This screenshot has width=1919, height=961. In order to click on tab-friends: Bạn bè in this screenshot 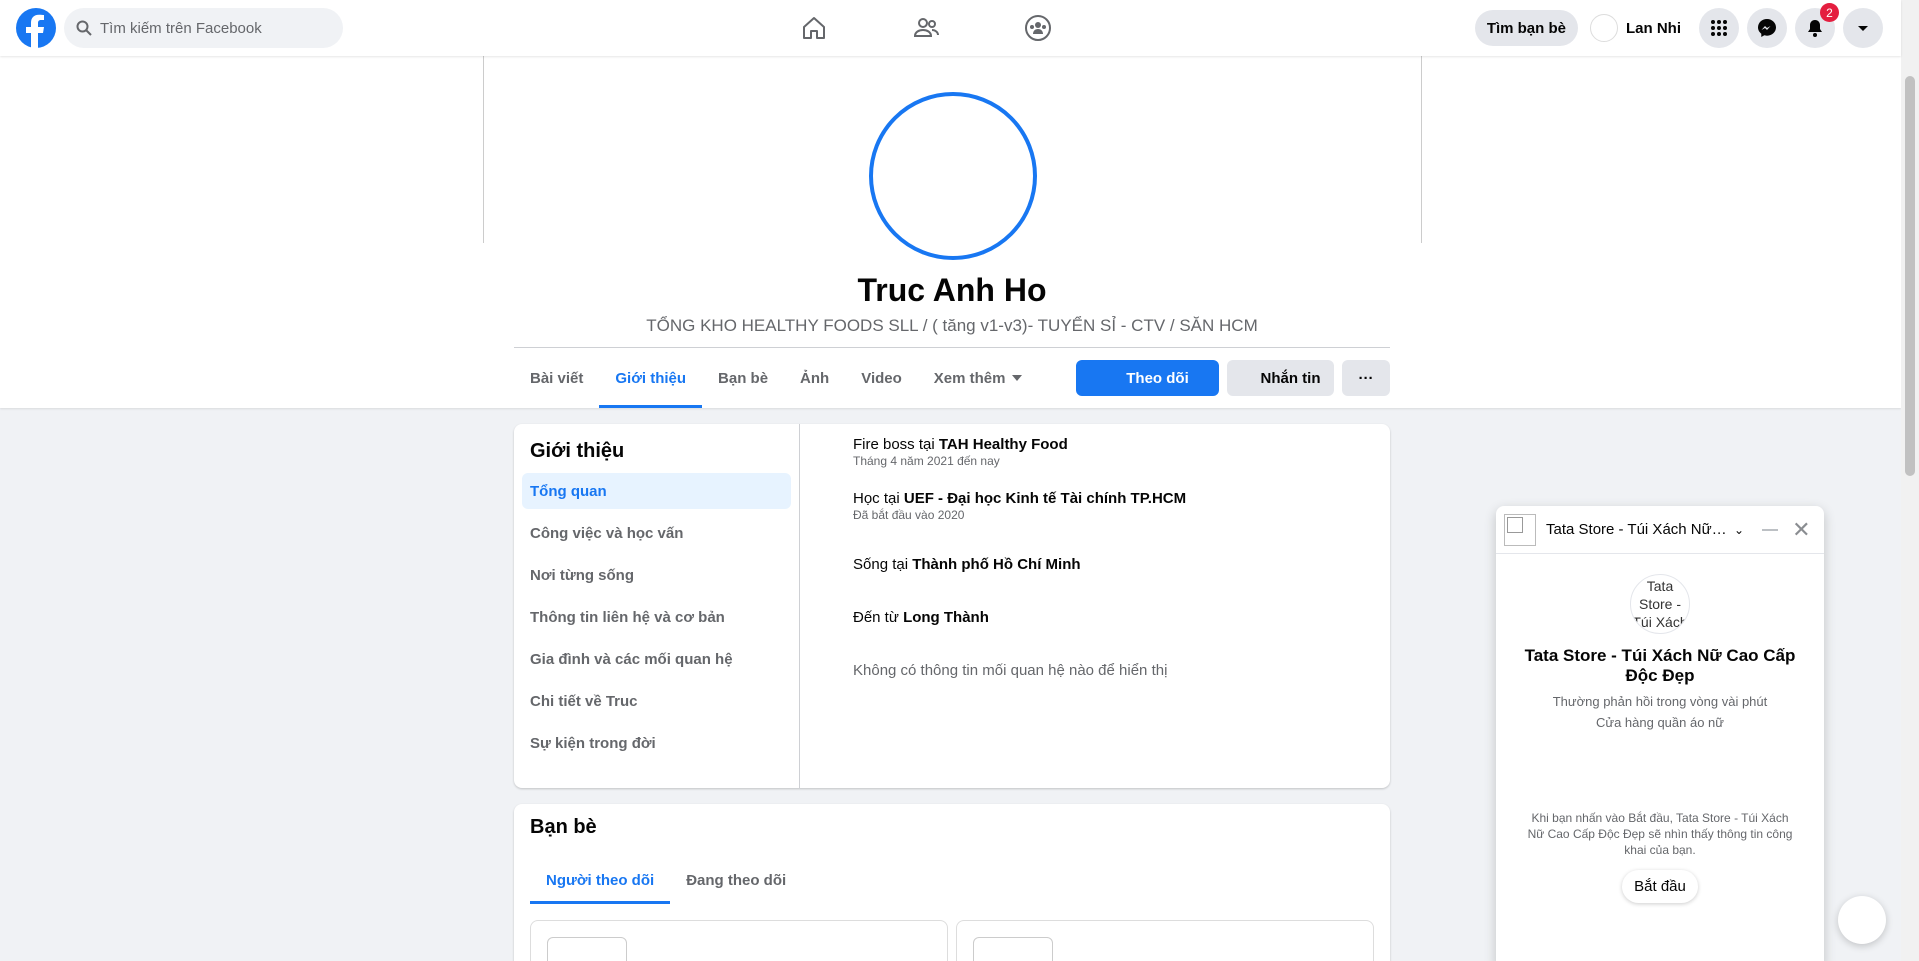, I will do `click(743, 378)`.